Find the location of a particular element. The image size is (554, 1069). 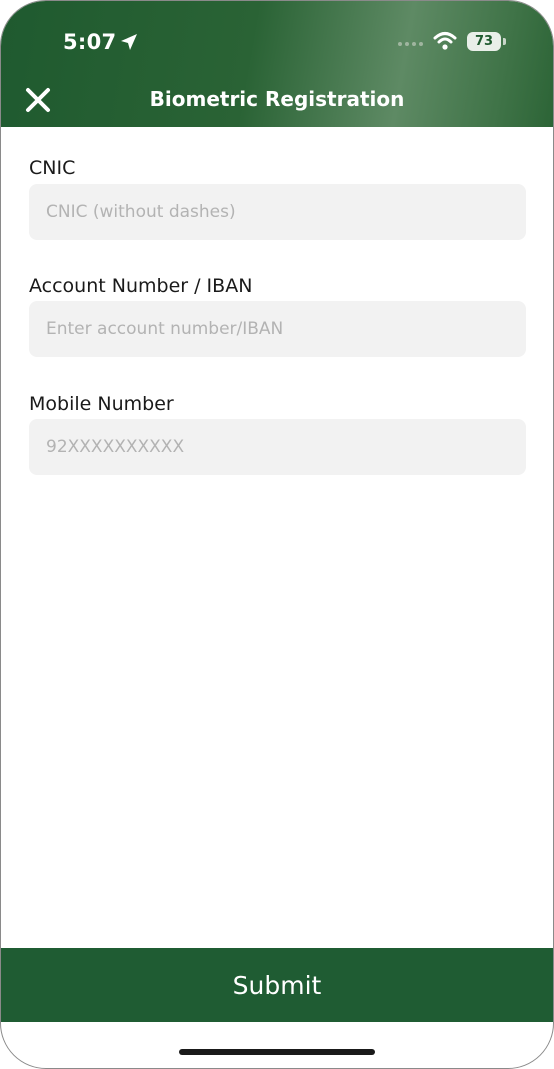

signal-icon is located at coordinates (410, 44).